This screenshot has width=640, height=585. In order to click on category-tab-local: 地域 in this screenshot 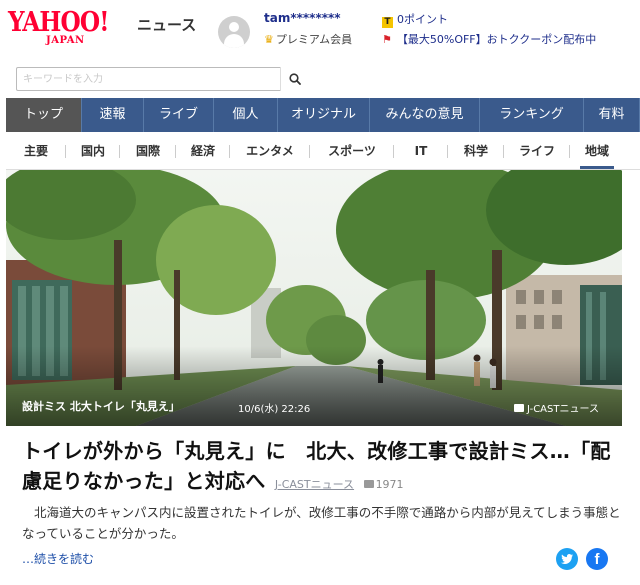, I will do `click(597, 151)`.